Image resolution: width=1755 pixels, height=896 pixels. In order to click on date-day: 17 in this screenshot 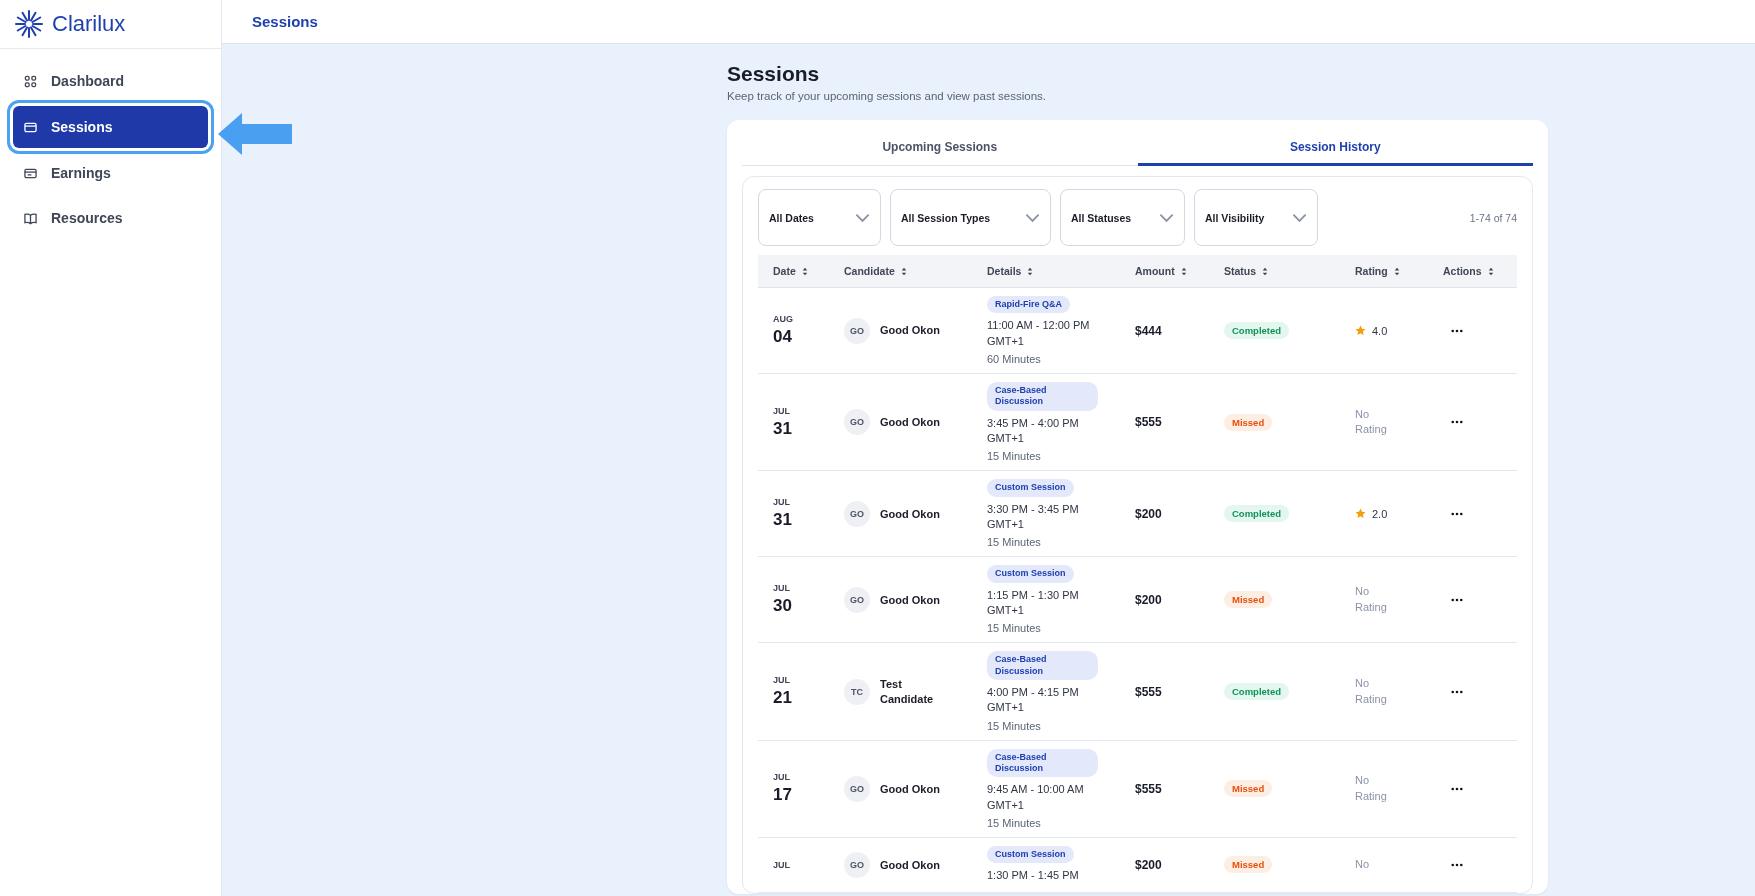, I will do `click(808, 795)`.